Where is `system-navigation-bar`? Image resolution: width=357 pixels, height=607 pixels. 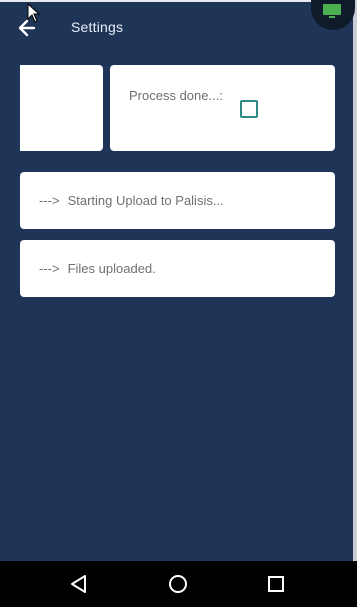
system-navigation-bar is located at coordinates (178, 584).